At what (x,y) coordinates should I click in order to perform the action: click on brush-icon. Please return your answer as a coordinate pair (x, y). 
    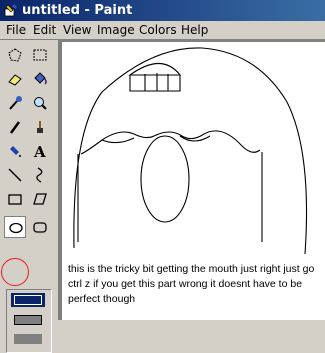
    Looking at the image, I should click on (40, 127).